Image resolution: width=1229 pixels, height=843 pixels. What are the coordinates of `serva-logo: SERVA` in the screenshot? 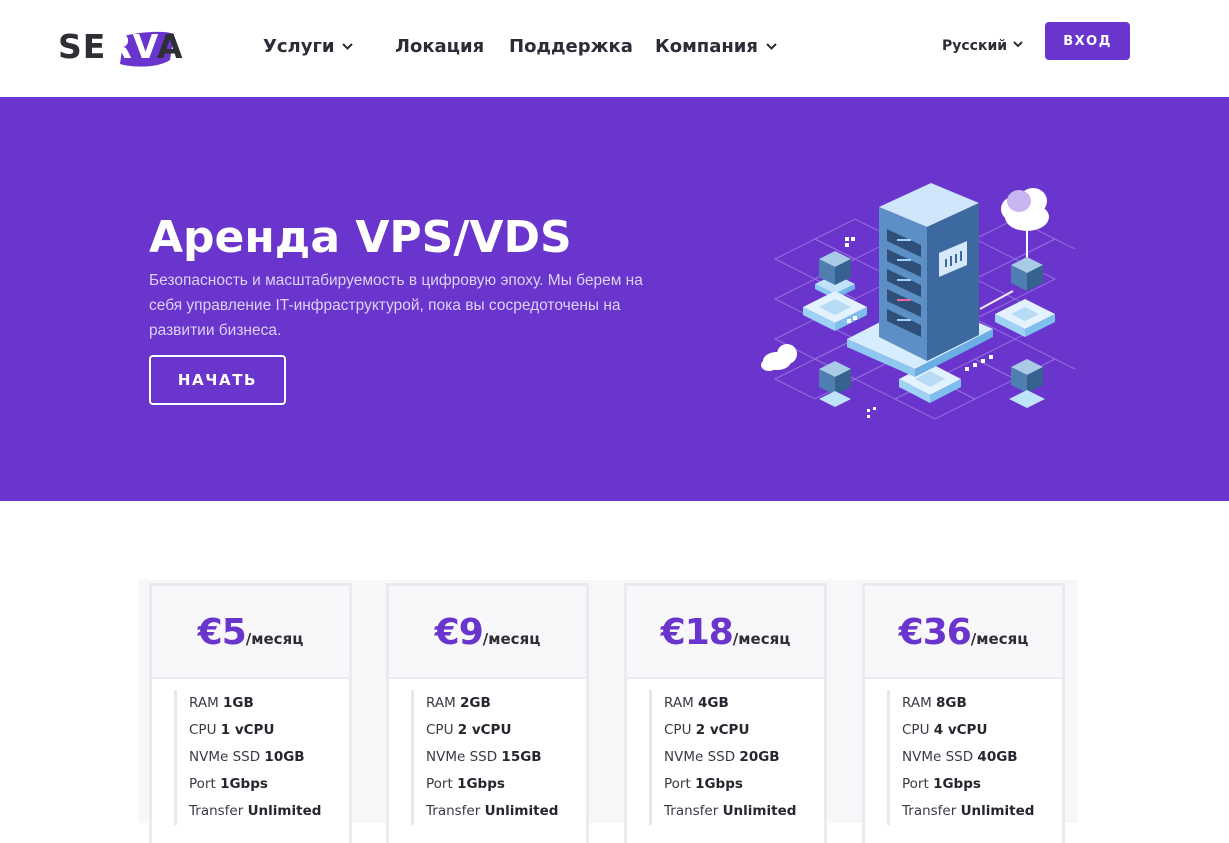 It's located at (128, 48).